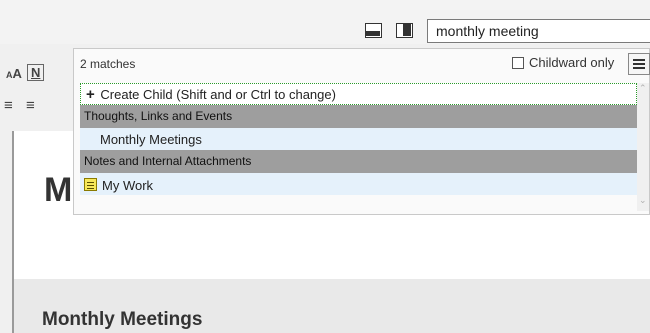 Image resolution: width=650 pixels, height=333 pixels. What do you see at coordinates (358, 184) in the screenshot?
I see `result-item-my-work: My Work` at bounding box center [358, 184].